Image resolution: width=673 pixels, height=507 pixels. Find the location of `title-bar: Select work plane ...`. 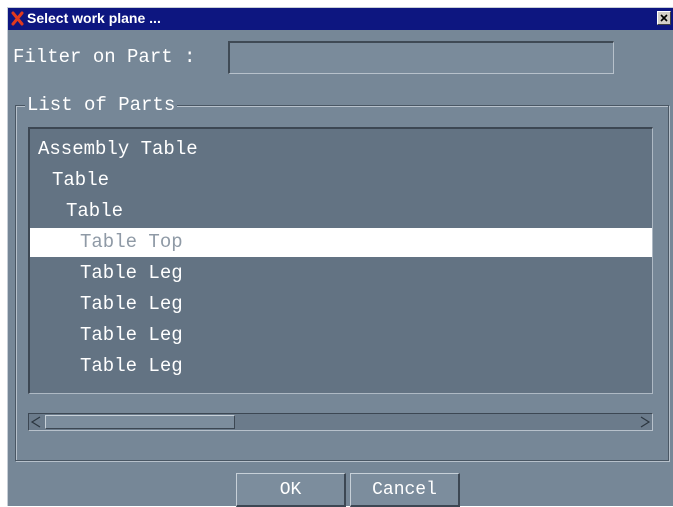

title-bar: Select work plane ... is located at coordinates (340, 19).